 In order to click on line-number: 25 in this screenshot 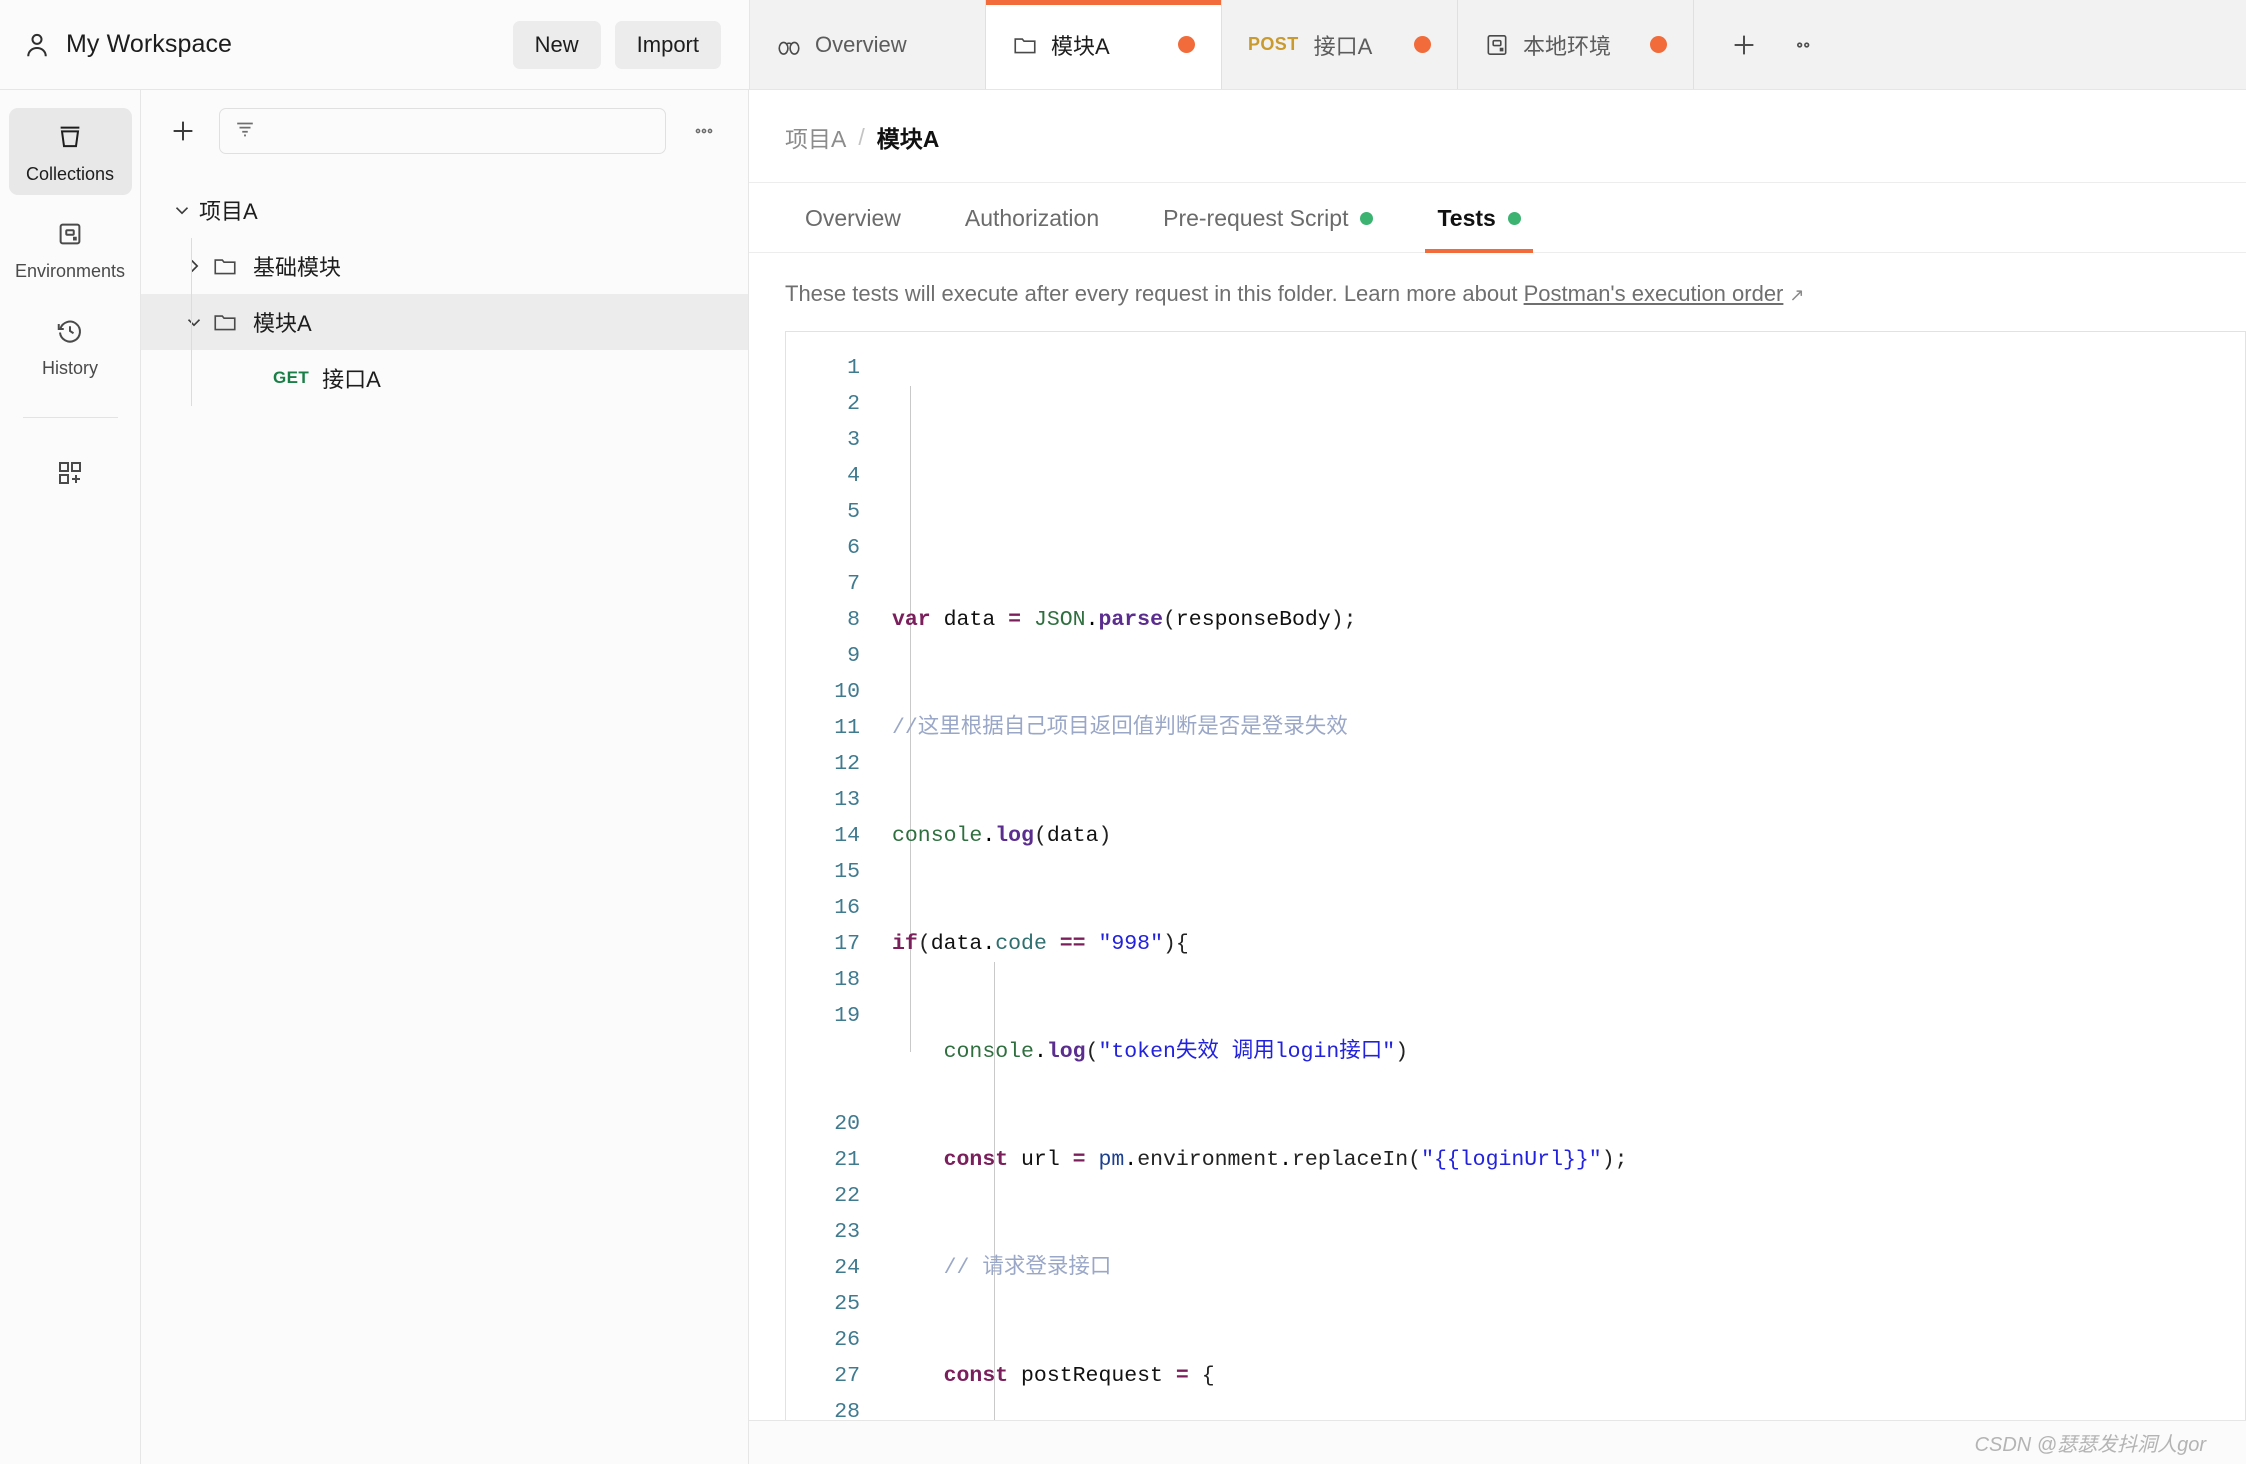, I will do `click(847, 1304)`.